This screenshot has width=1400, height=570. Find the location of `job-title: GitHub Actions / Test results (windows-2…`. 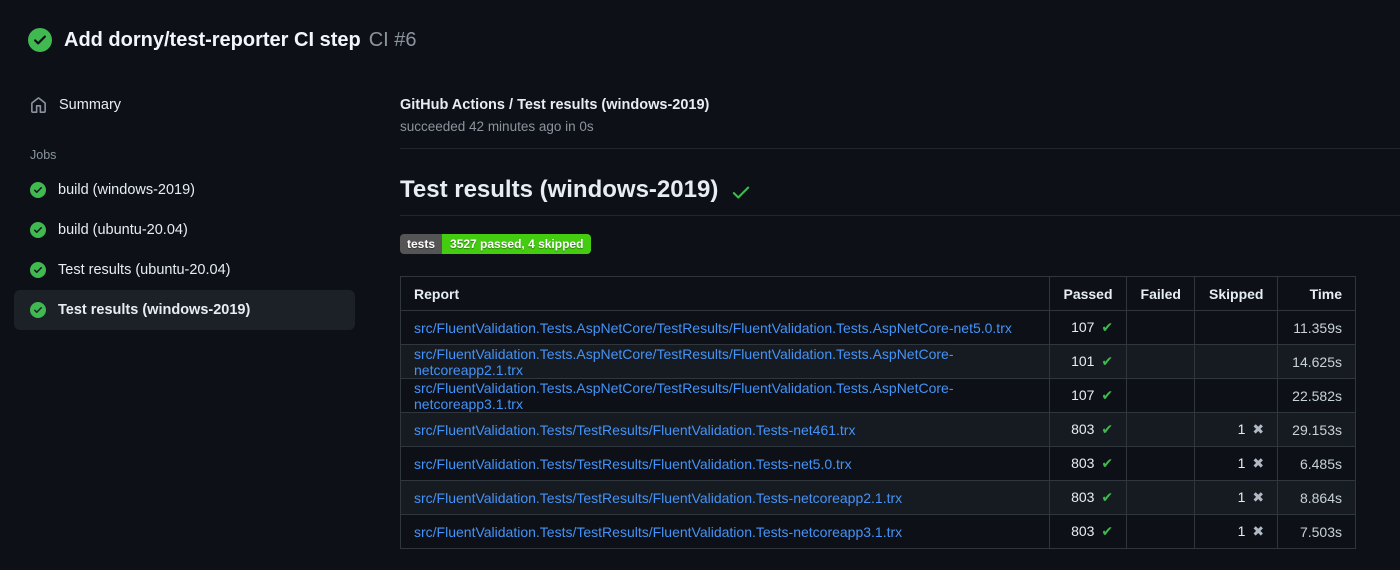

job-title: GitHub Actions / Test results (windows-2… is located at coordinates (555, 105).